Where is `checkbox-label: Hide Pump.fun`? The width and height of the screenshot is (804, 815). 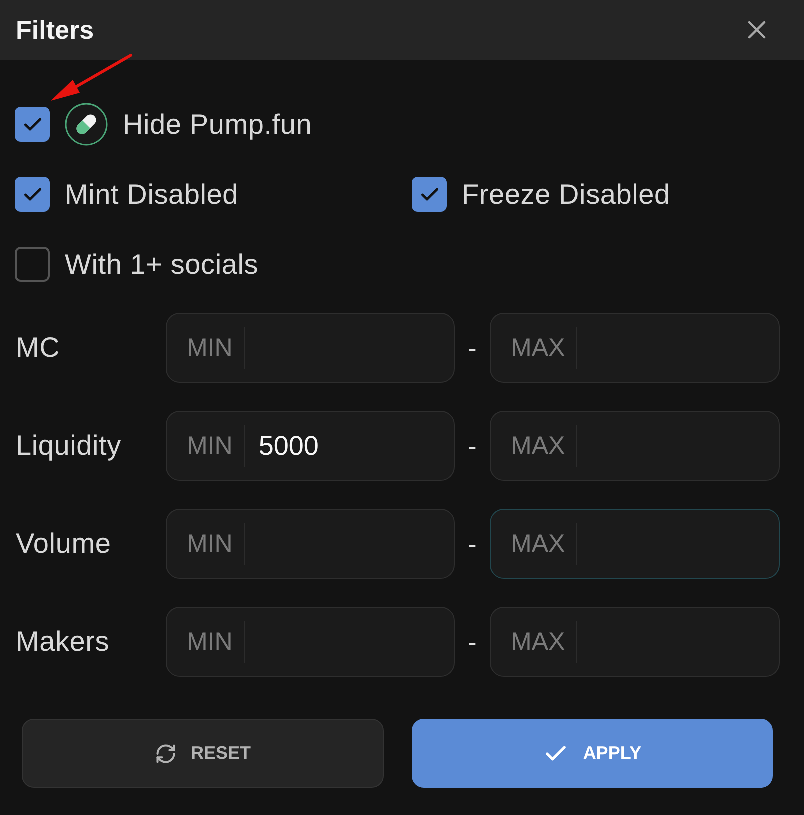 checkbox-label: Hide Pump.fun is located at coordinates (217, 124).